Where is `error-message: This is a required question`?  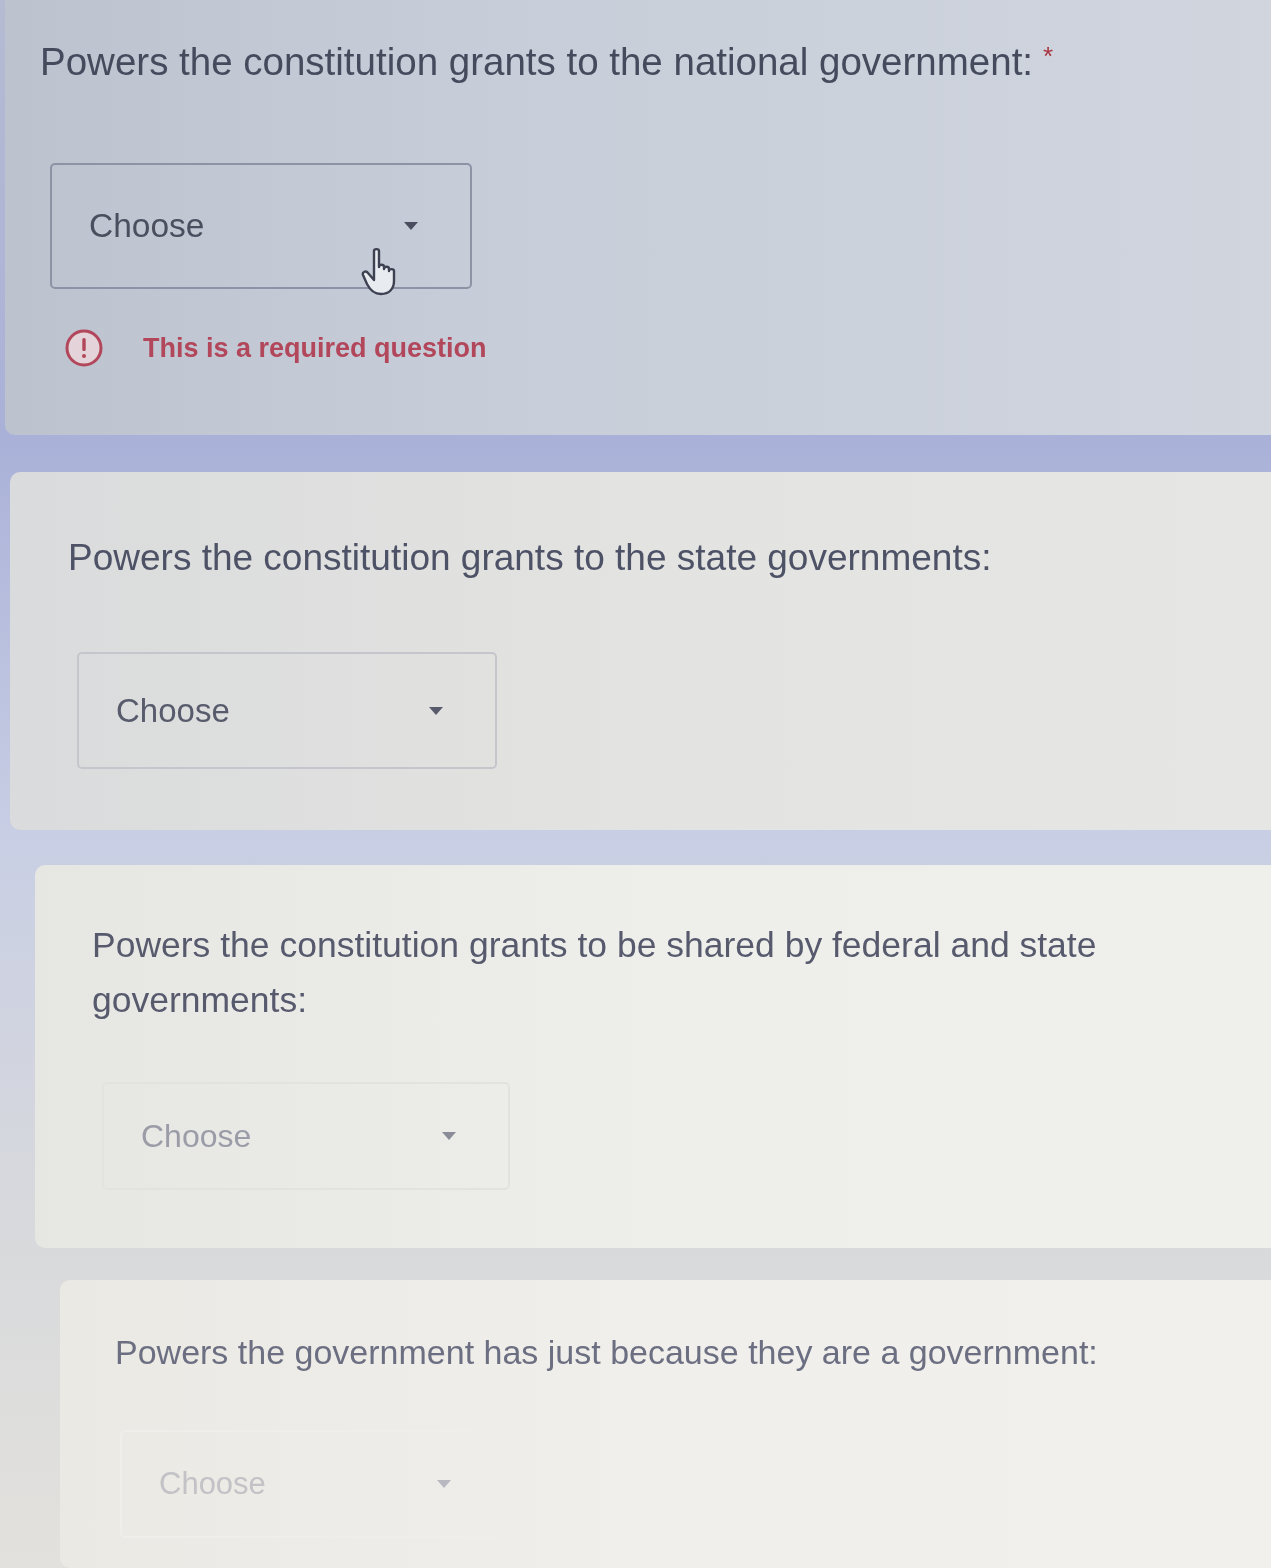
error-message: This is a required question is located at coordinates (315, 348).